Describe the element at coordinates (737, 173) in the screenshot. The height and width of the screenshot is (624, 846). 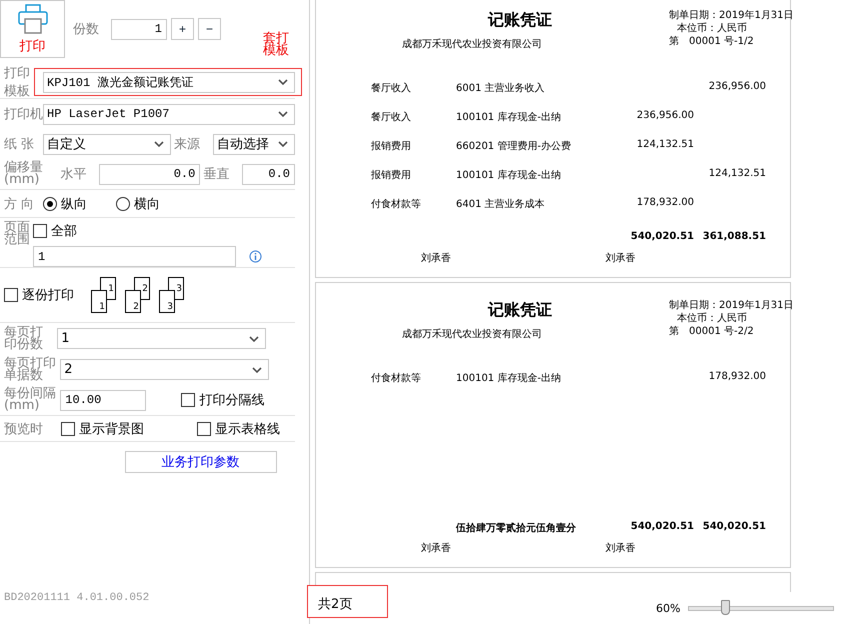
I see `credit-amount: 124,132.51` at that location.